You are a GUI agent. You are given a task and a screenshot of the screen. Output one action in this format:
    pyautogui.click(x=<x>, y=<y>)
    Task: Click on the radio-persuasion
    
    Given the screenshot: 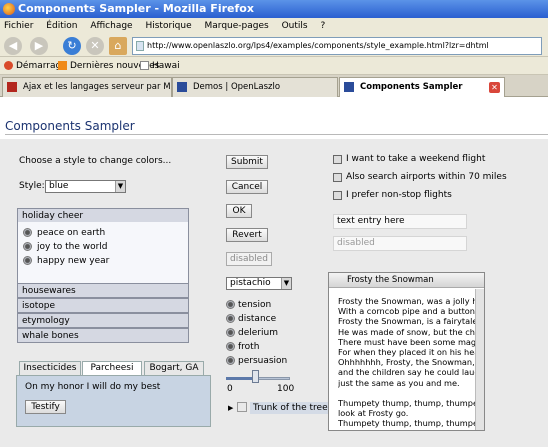 What is the action you would take?
    pyautogui.click(x=230, y=360)
    